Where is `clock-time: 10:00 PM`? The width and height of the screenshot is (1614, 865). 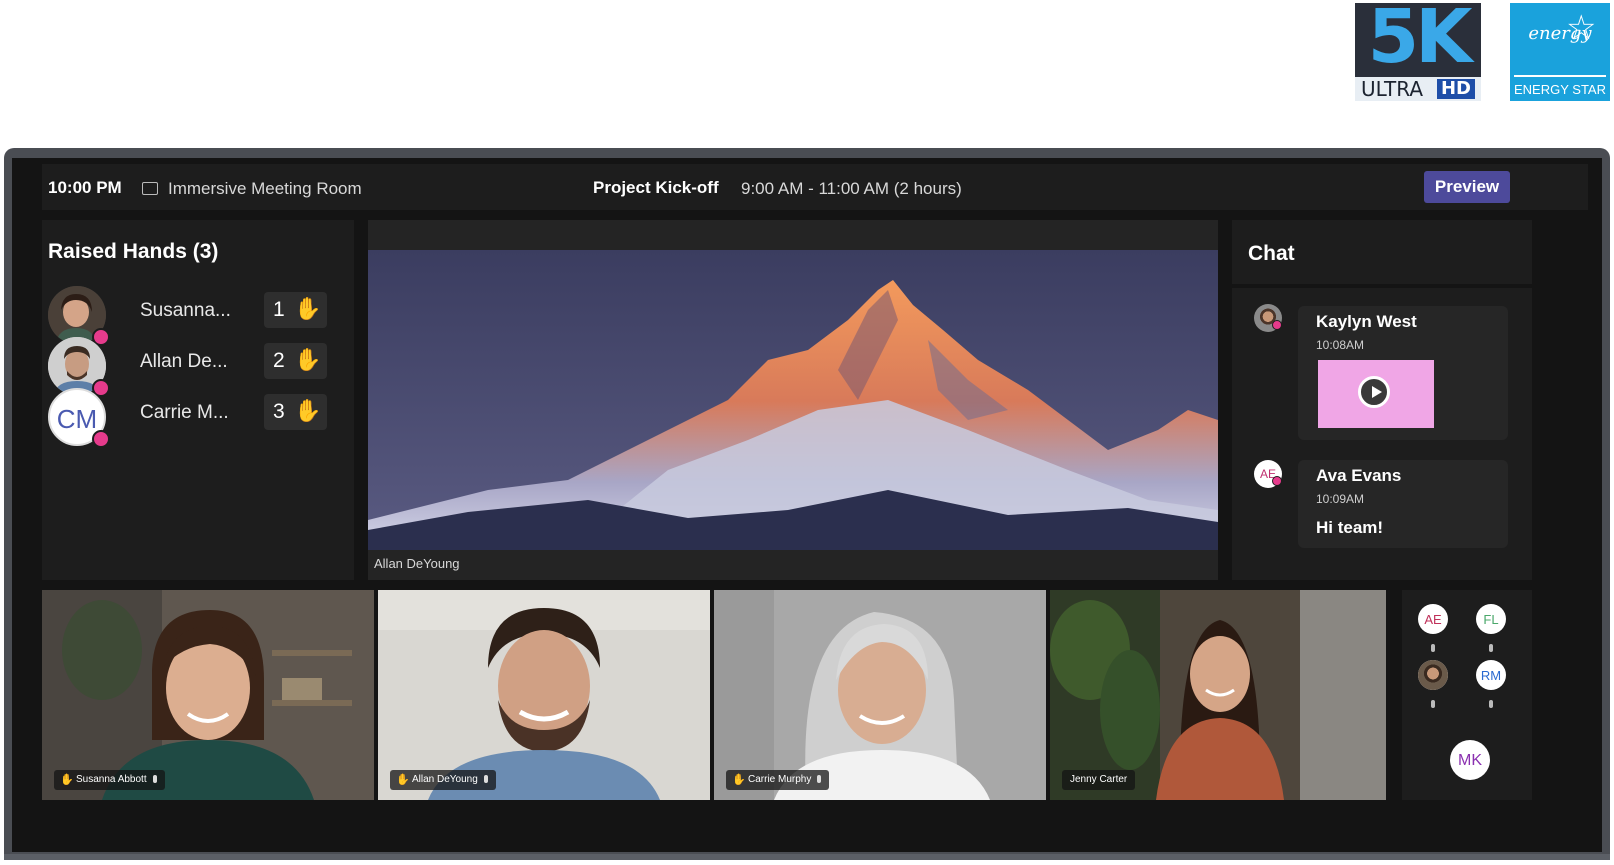 clock-time: 10:00 PM is located at coordinates (85, 187).